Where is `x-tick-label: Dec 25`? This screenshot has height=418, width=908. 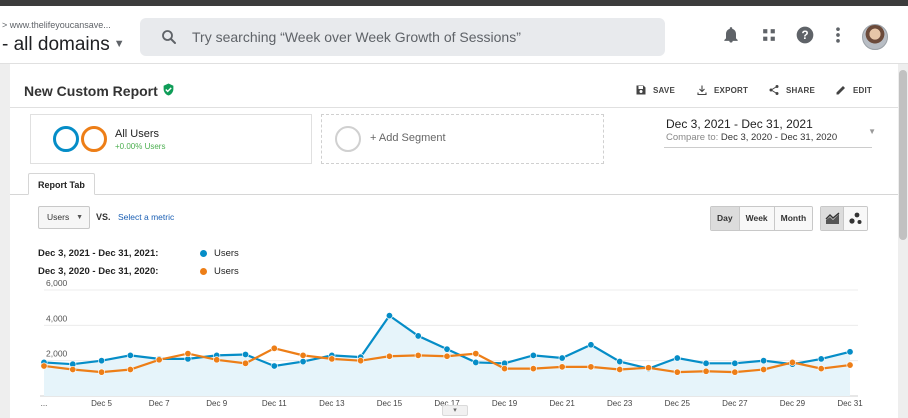 x-tick-label: Dec 25 is located at coordinates (678, 403).